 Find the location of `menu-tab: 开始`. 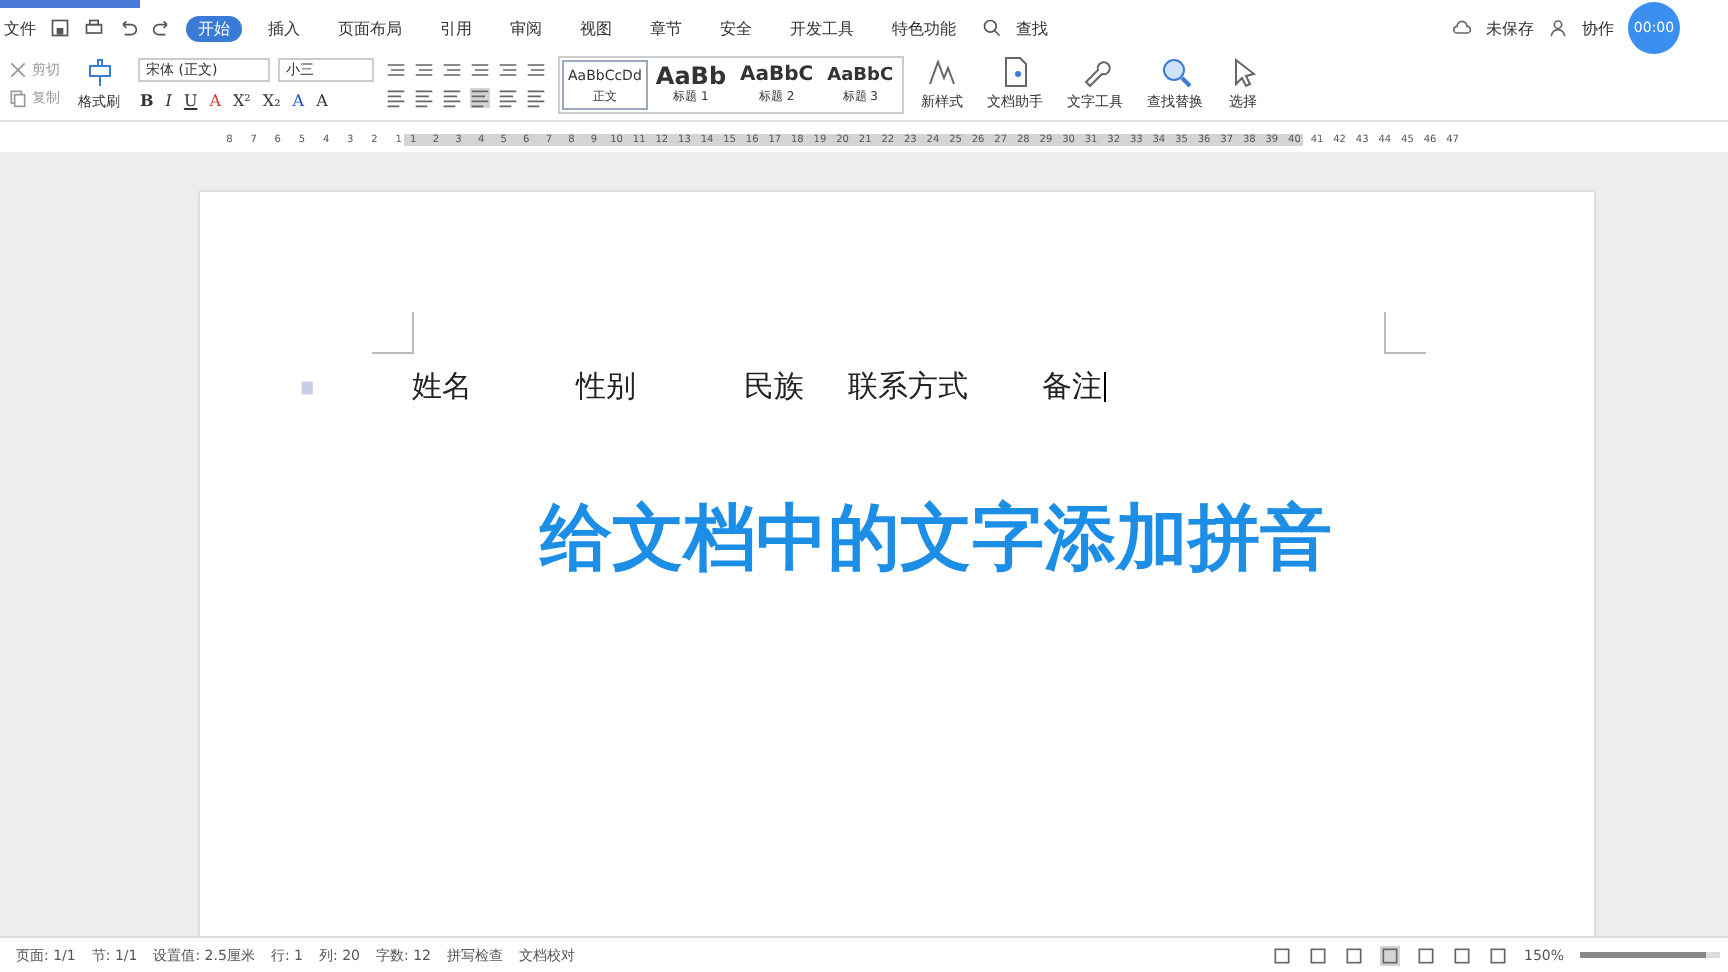

menu-tab: 开始 is located at coordinates (214, 28).